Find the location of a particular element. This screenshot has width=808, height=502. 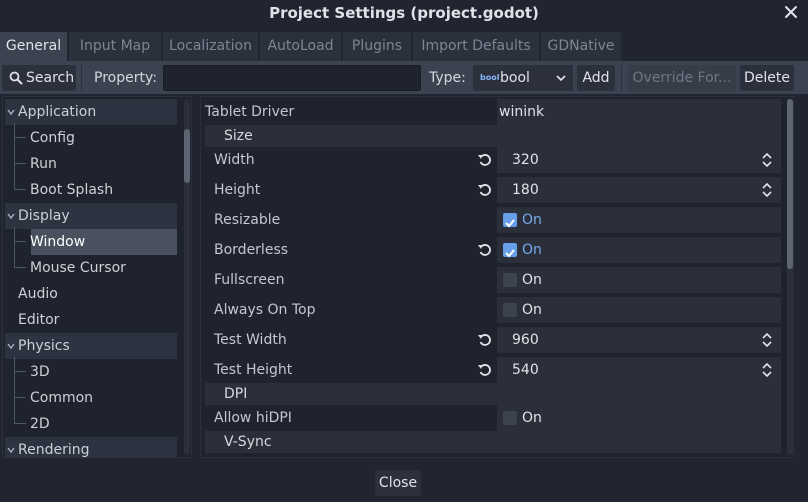

property-row-width: Width 320 is located at coordinates (493, 160).